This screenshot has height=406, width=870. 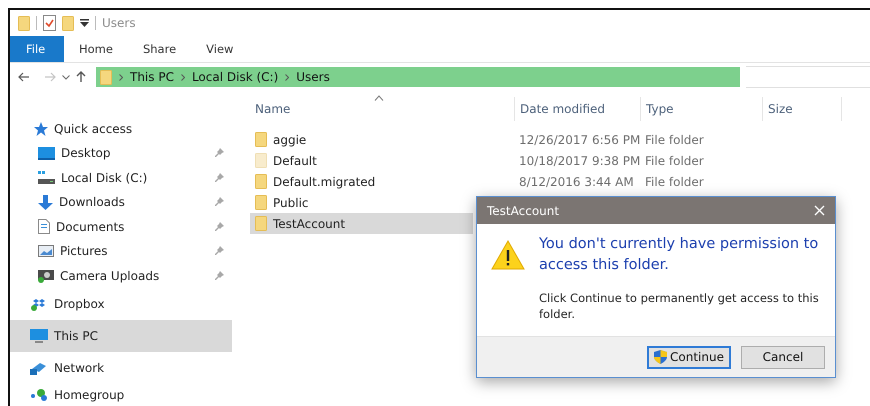 I want to click on file-name: Public, so click(x=361, y=202).